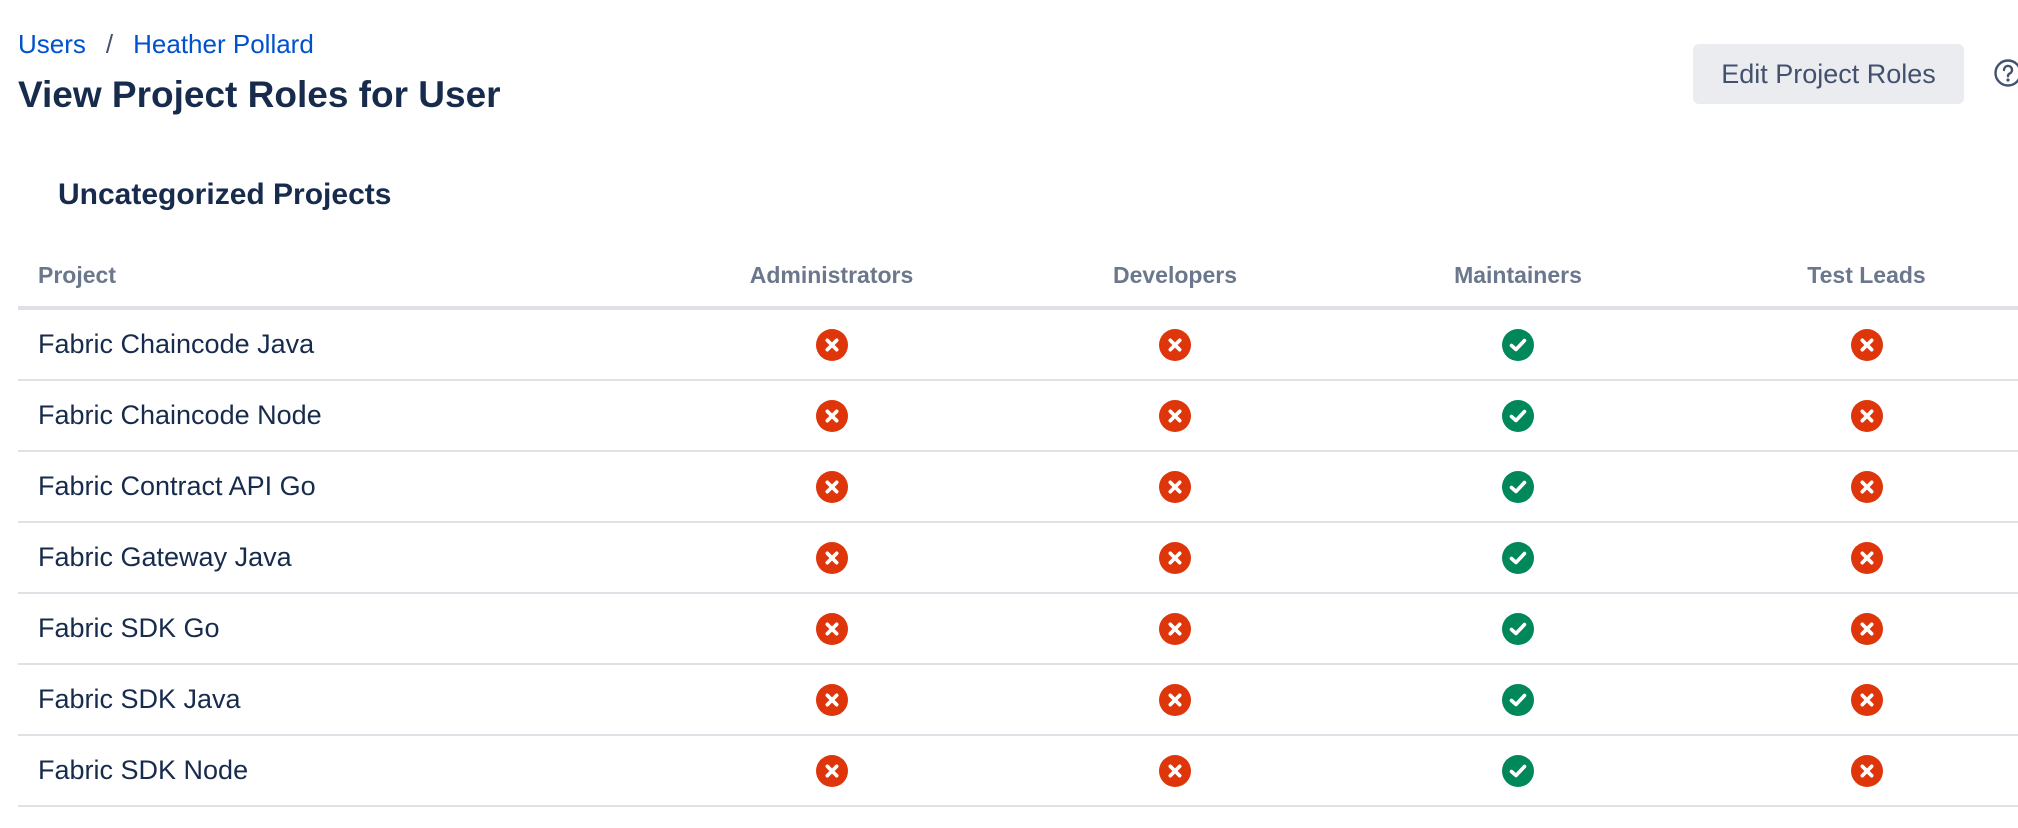  I want to click on column-header-maintainers: Maintainers, so click(1518, 277).